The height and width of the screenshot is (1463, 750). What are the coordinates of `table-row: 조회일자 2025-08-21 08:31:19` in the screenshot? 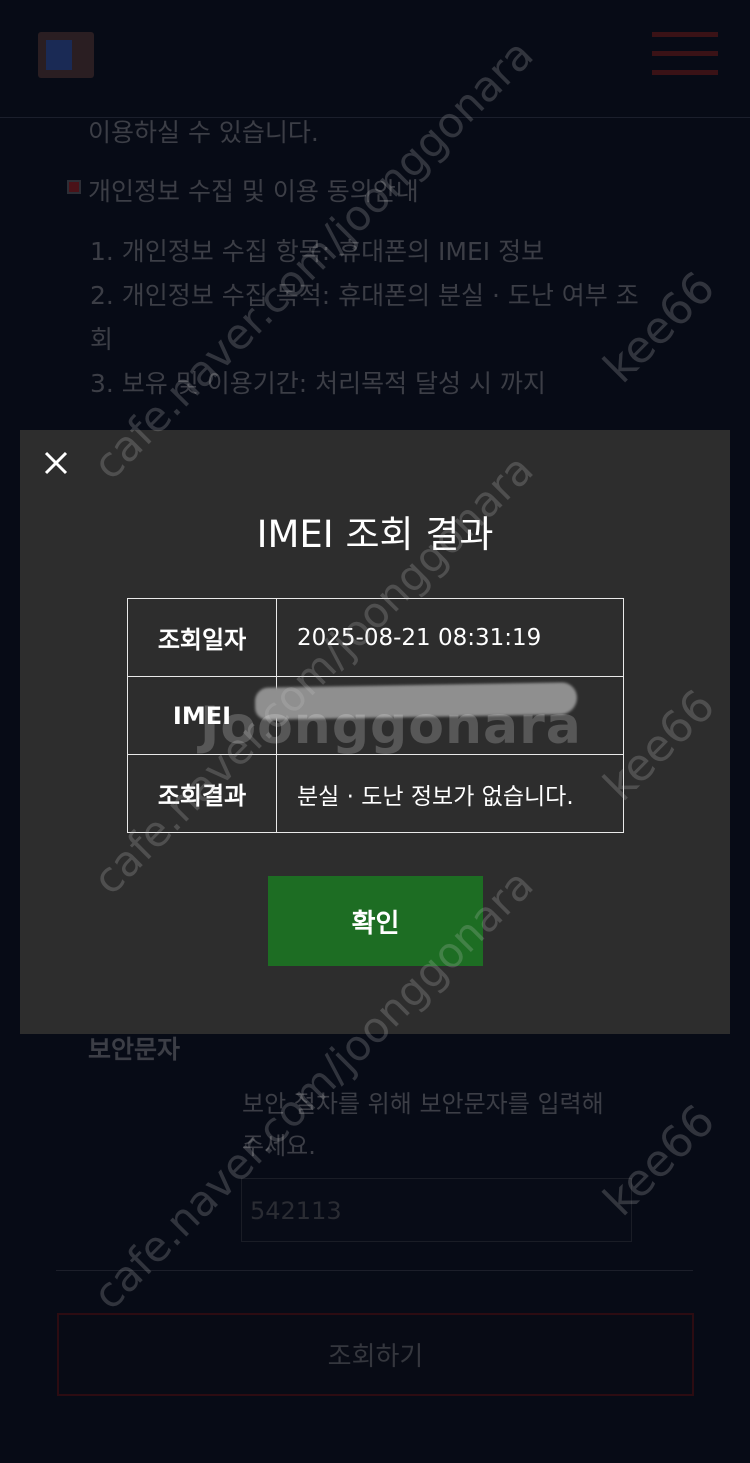 It's located at (375, 637).